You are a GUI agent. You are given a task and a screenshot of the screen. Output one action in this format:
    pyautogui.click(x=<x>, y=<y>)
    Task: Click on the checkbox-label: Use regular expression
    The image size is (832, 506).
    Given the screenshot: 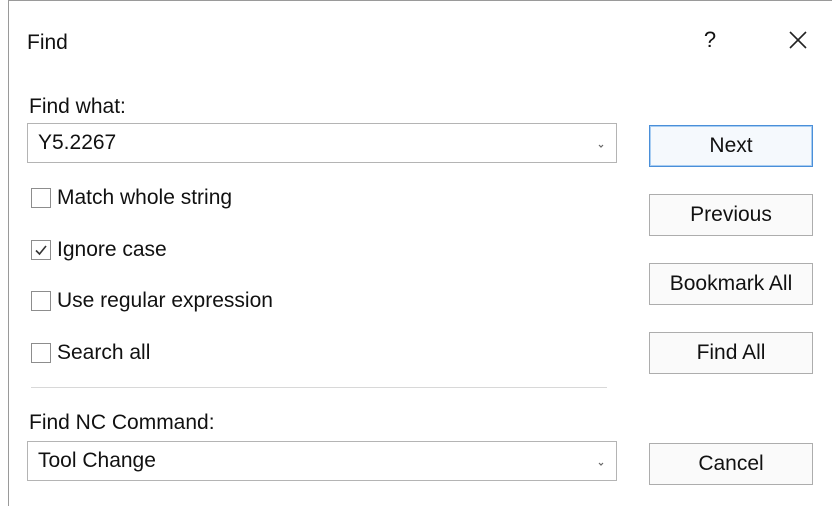 What is the action you would take?
    pyautogui.click(x=165, y=300)
    